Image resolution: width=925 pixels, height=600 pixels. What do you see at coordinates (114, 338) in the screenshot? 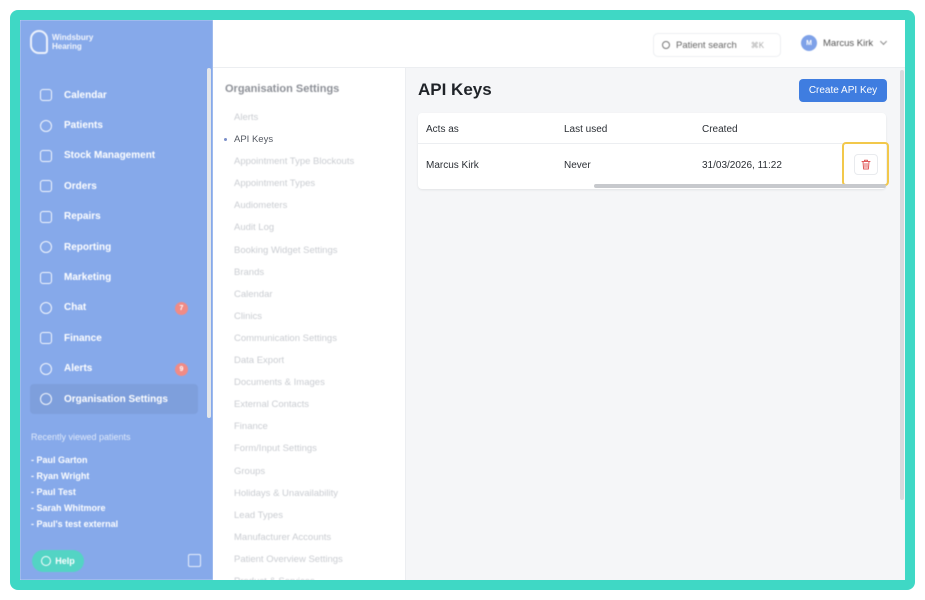
I see `sidebar-item-finance: Finance` at bounding box center [114, 338].